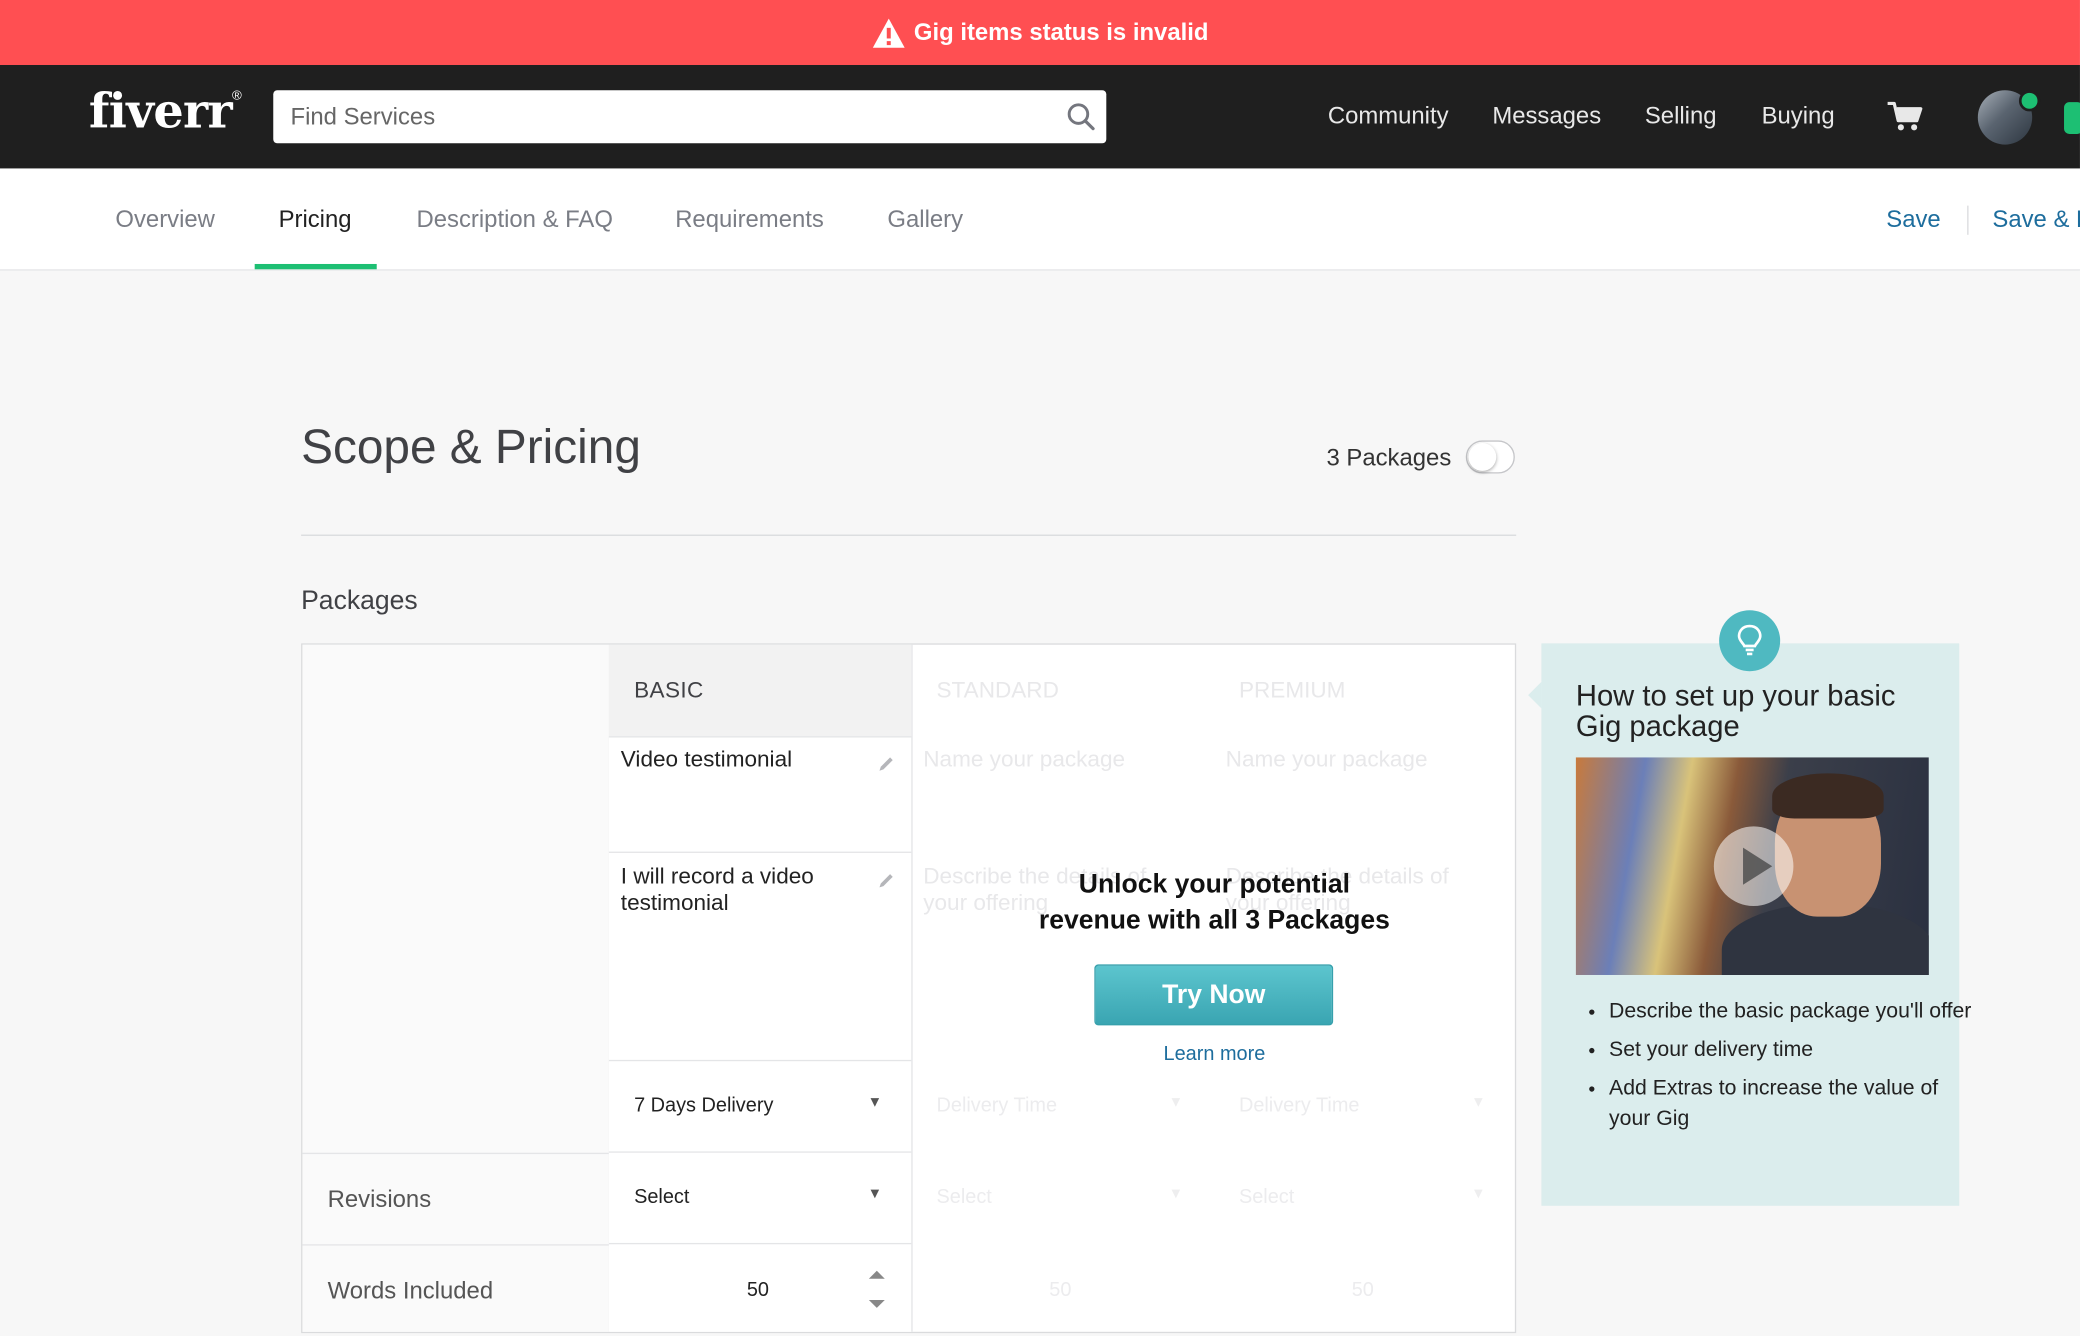 The image size is (2080, 1336). What do you see at coordinates (1968, 220) in the screenshot?
I see `tab-action-divider` at bounding box center [1968, 220].